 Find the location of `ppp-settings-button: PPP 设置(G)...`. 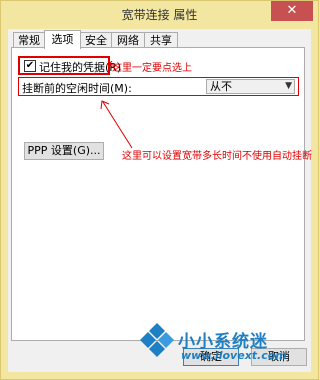

ppp-settings-button: PPP 设置(G)... is located at coordinates (64, 151).